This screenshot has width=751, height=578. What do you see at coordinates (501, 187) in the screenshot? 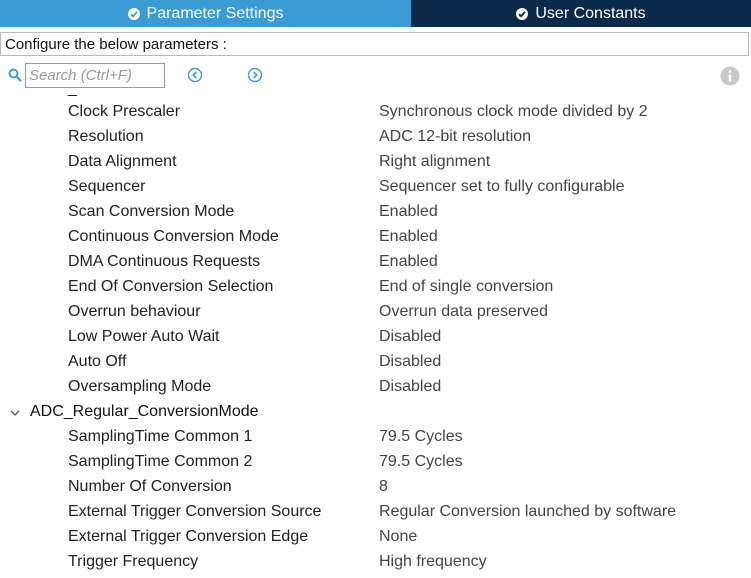
I see `param-value: Sequencer set to fully configurable` at bounding box center [501, 187].